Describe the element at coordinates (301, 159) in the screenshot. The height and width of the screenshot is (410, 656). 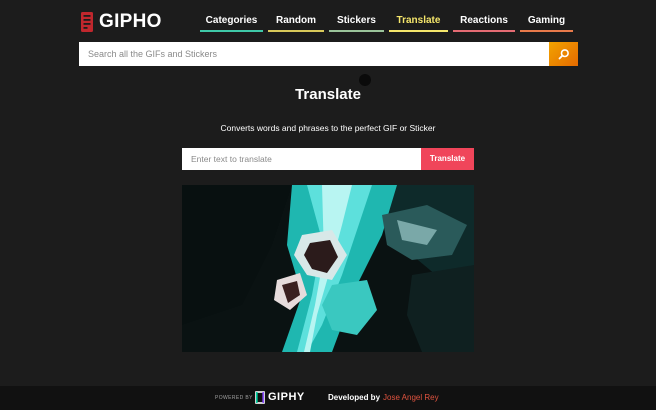
I see `translate-input` at that location.